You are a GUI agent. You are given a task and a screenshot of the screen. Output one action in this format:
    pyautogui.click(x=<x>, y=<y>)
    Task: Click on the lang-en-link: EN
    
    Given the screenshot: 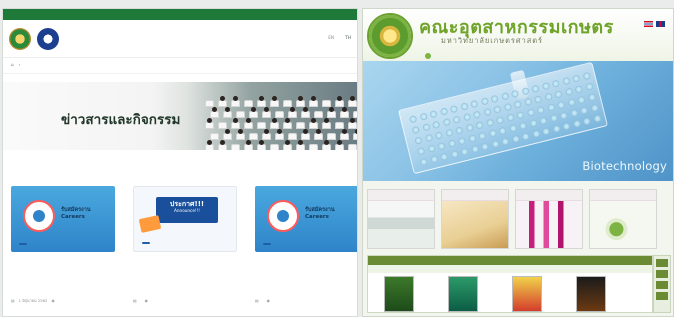 What is the action you would take?
    pyautogui.click(x=331, y=38)
    